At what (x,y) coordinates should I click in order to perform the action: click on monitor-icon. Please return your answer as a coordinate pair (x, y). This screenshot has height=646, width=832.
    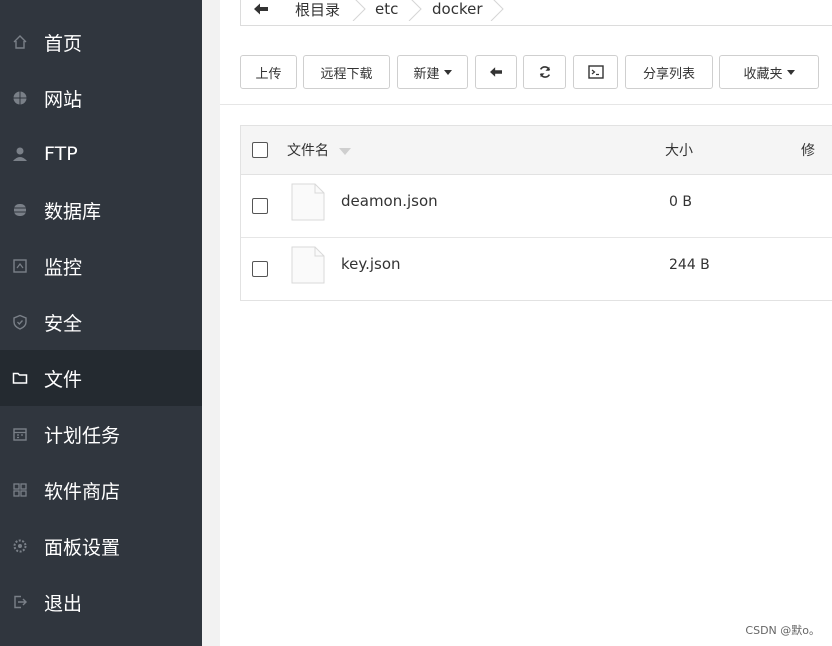
    Looking at the image, I should click on (20, 266).